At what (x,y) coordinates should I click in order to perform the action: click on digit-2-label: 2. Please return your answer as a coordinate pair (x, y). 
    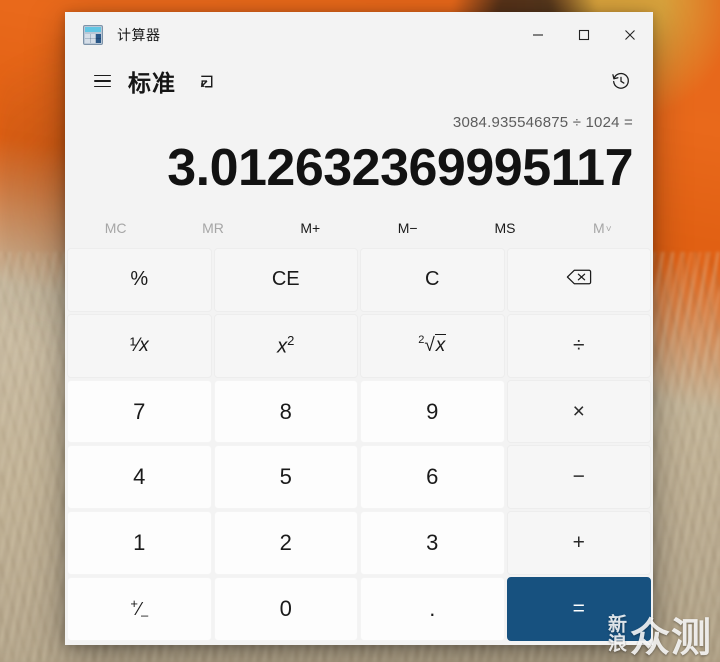
    Looking at the image, I should click on (285, 543).